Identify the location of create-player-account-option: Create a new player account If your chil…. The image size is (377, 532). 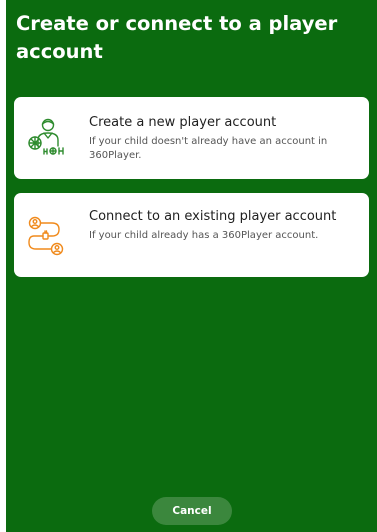
(191, 138).